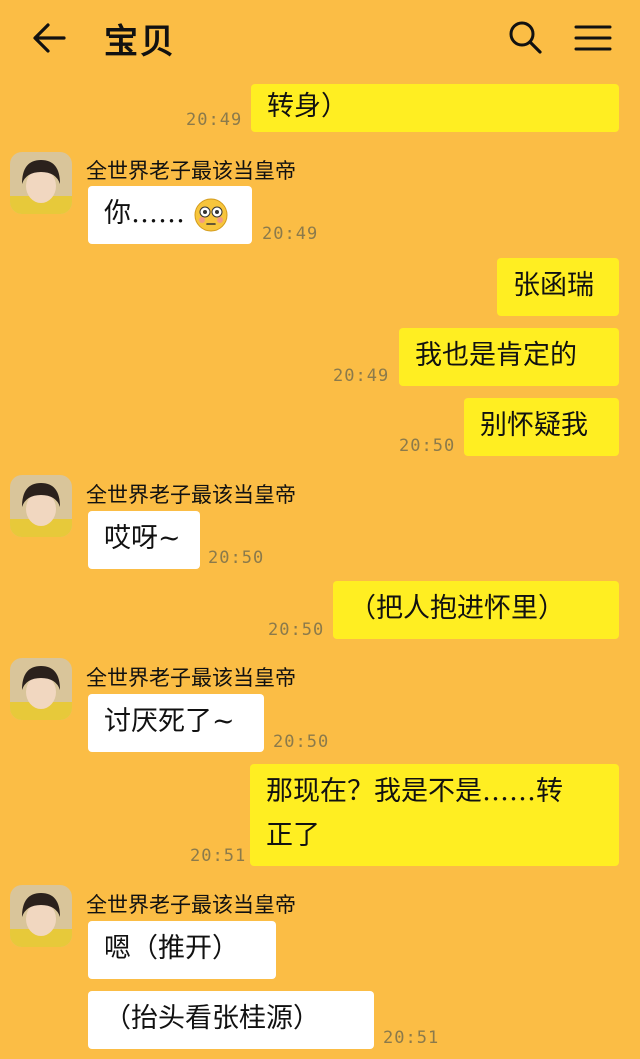 The width and height of the screenshot is (640, 1059). I want to click on flushed-face-icon, so click(211, 214).